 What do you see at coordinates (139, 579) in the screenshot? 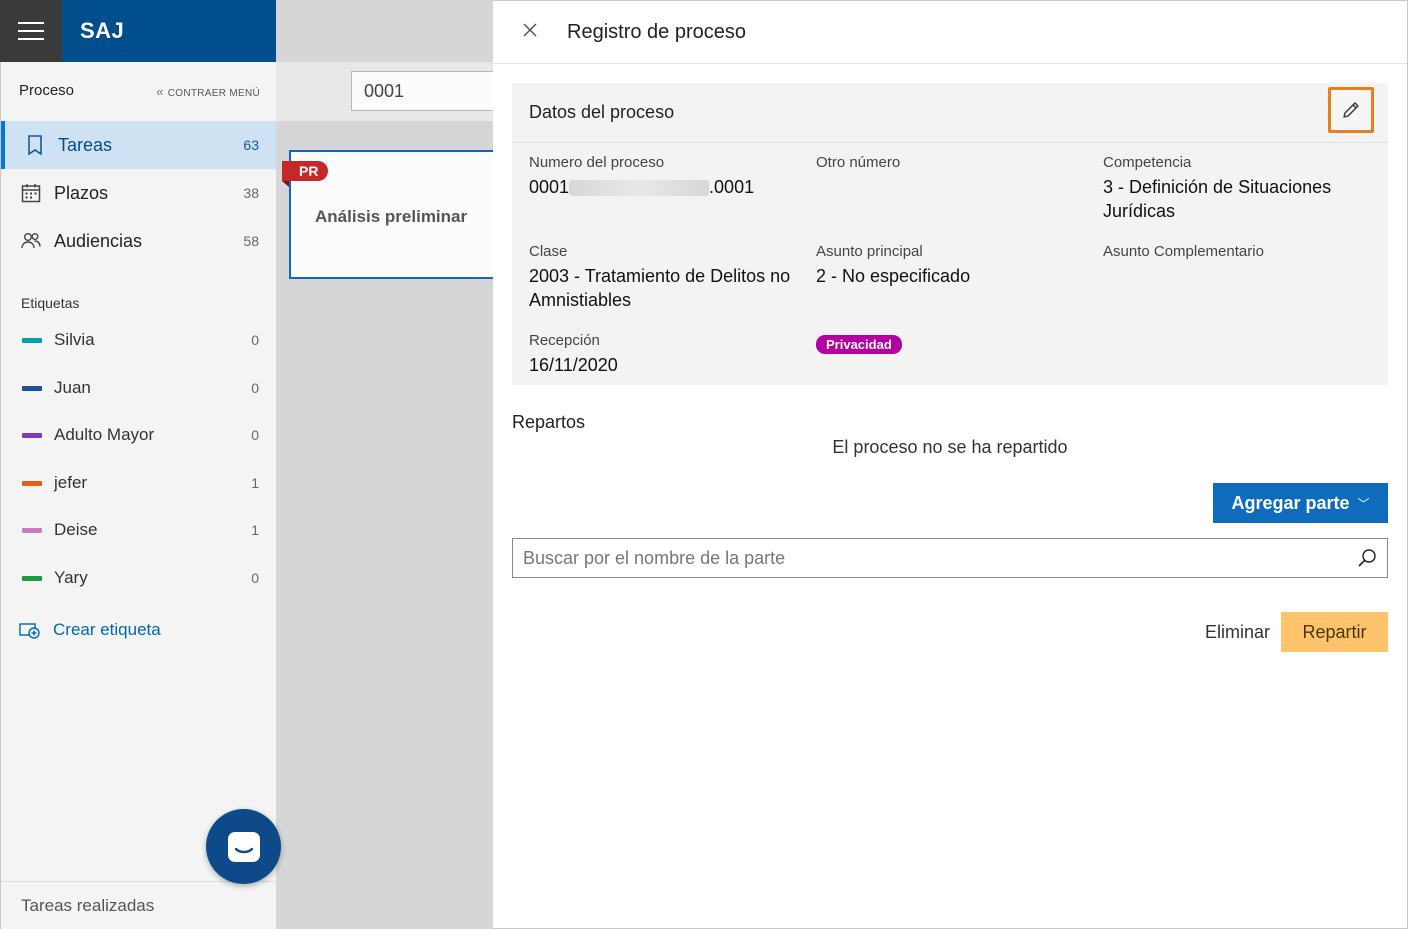
I see `tag-item-yary: Yary 0` at bounding box center [139, 579].